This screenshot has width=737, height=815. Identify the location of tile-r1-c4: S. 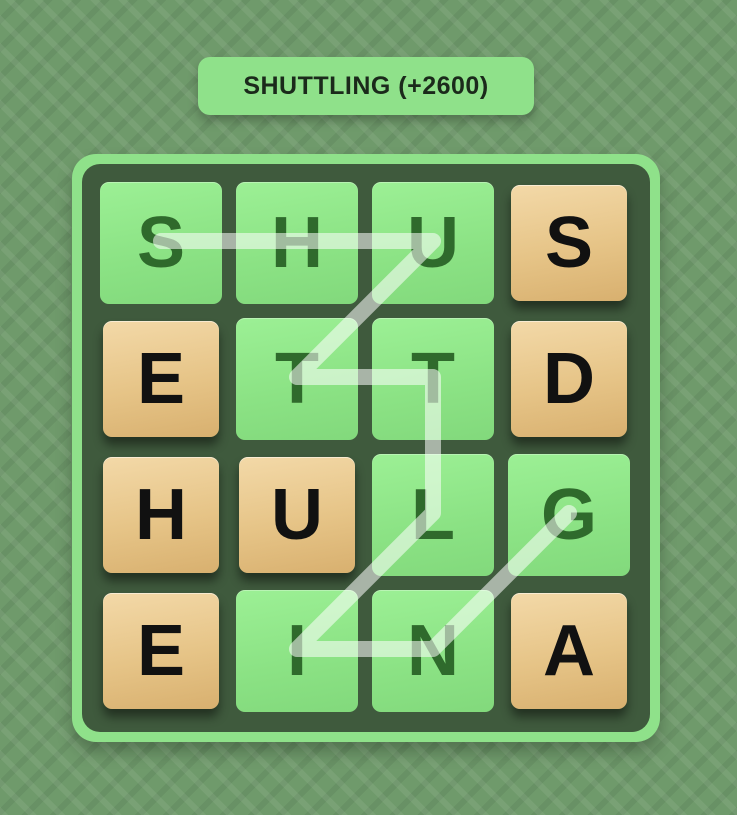
(569, 243).